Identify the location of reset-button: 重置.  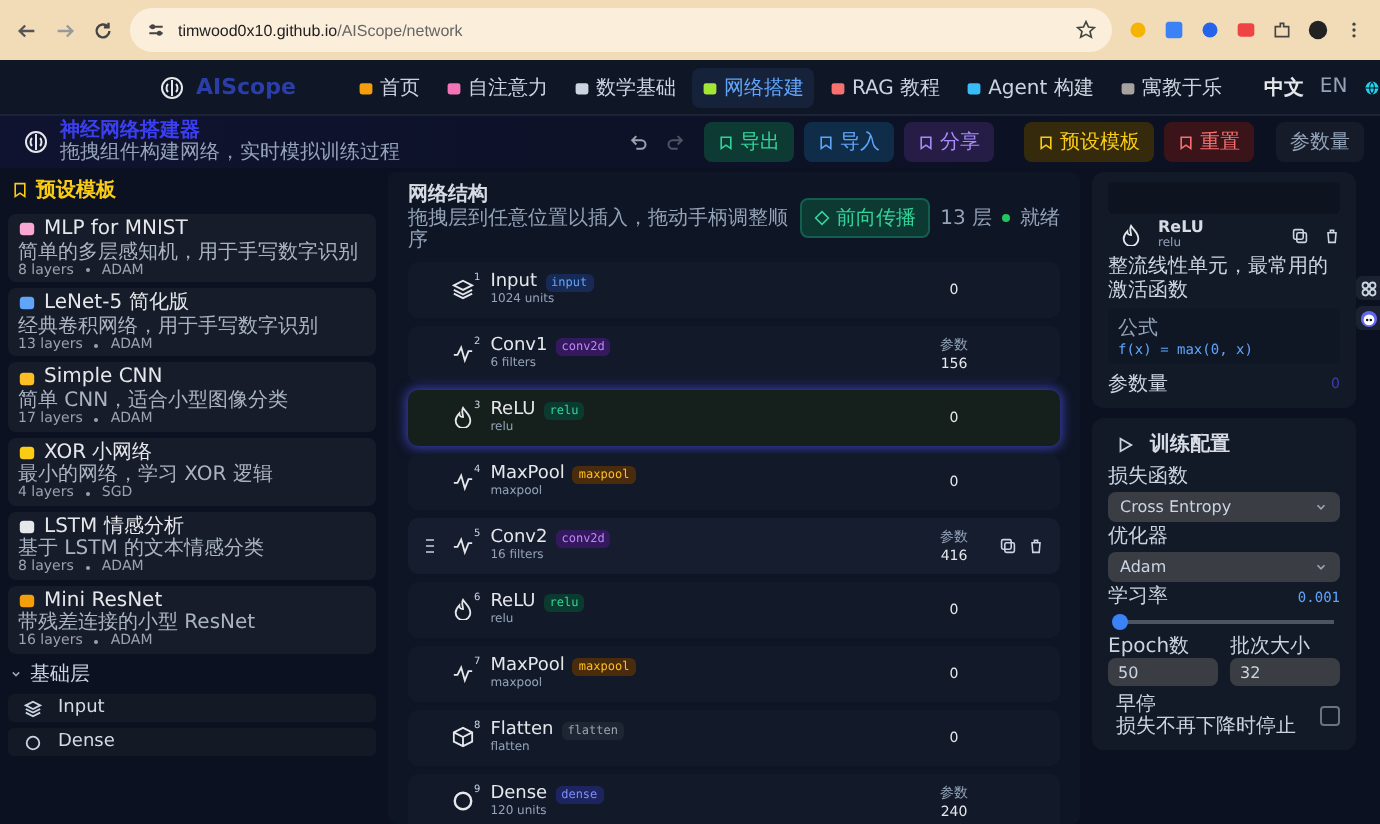
(1209, 142).